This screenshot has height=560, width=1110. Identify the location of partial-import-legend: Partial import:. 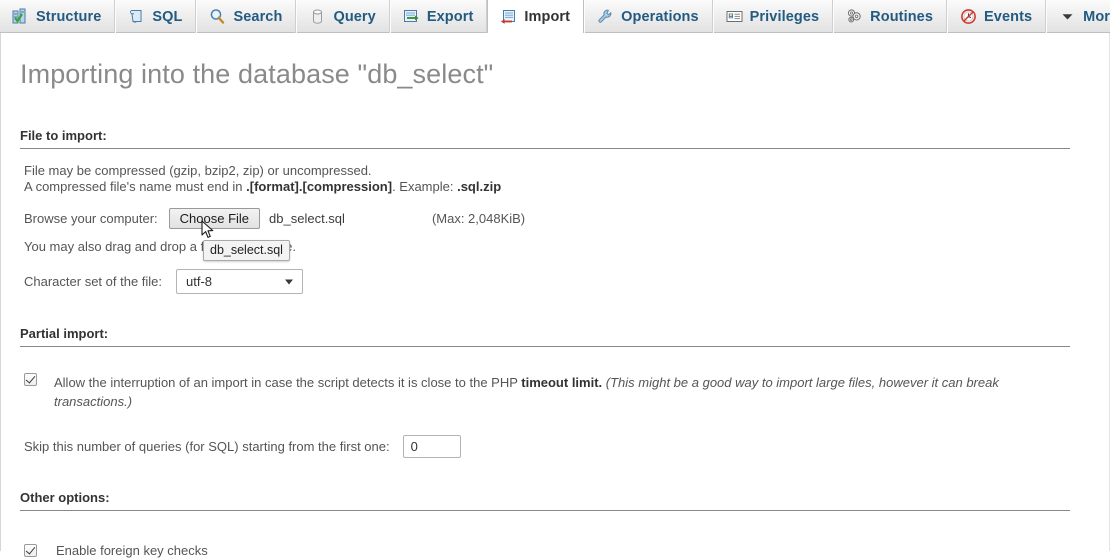
(545, 336).